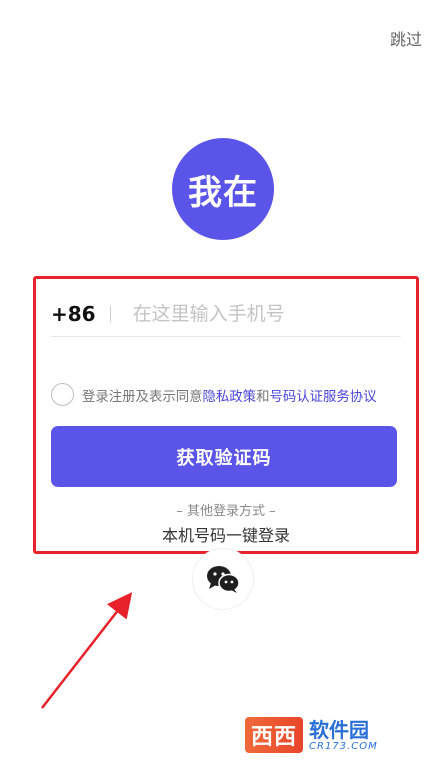 The image size is (446, 762). What do you see at coordinates (343, 746) in the screenshot?
I see `watermark-sub: CR173.COM` at bounding box center [343, 746].